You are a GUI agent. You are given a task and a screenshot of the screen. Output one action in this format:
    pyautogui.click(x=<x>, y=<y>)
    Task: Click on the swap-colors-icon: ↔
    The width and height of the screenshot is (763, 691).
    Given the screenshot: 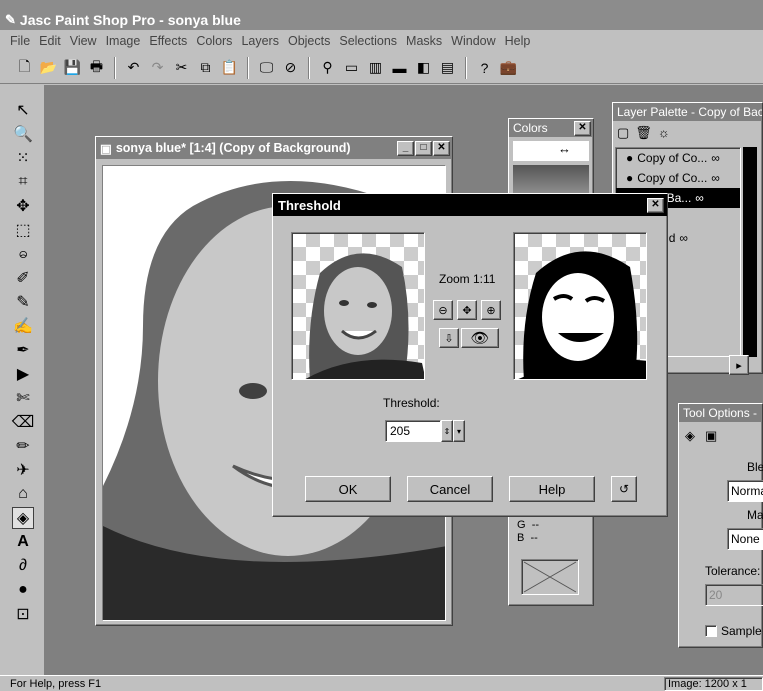 What is the action you would take?
    pyautogui.click(x=551, y=151)
    